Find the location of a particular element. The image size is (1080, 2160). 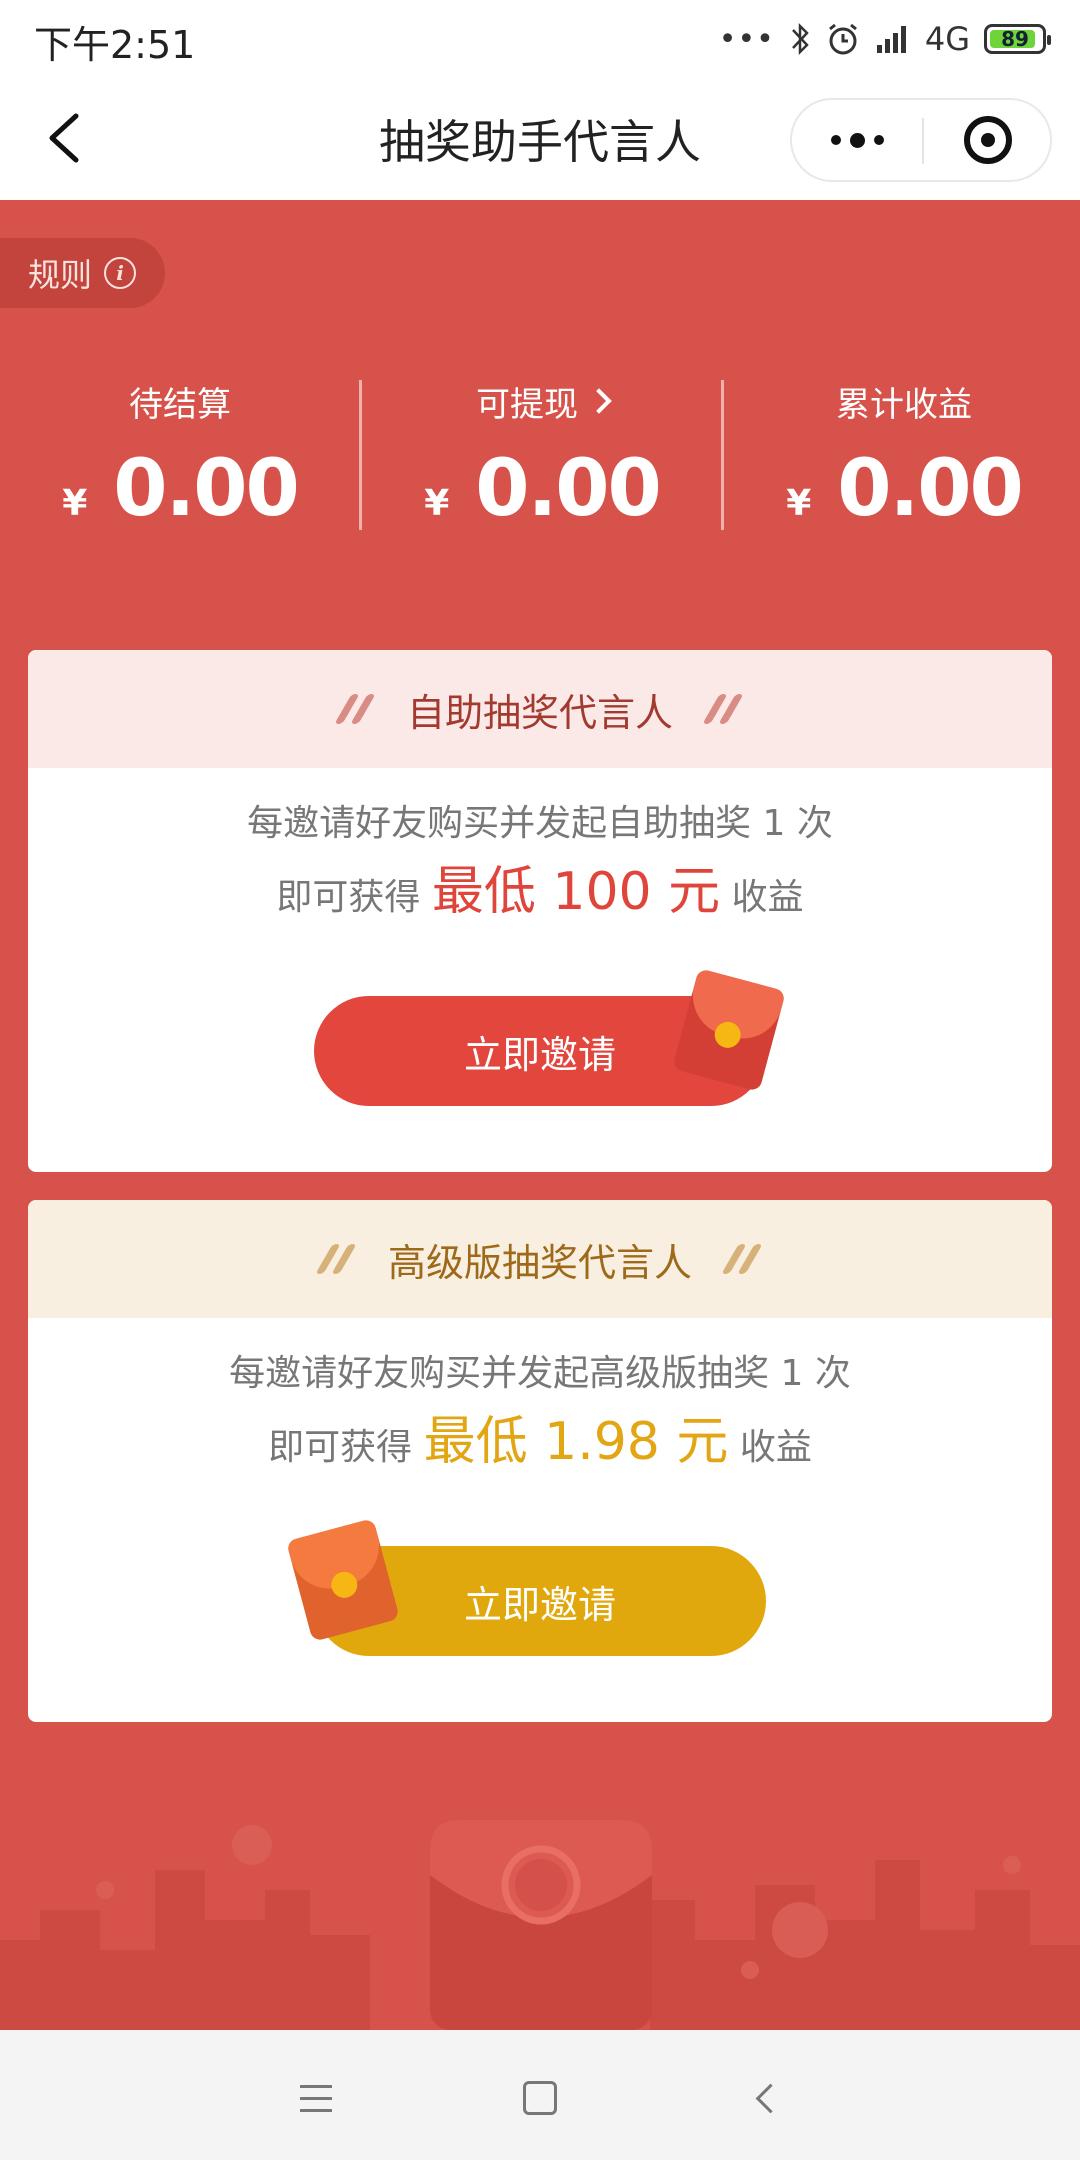

card-description: 每邀请好友购买并发起自助抽奖 1 次 即可获得 最低 100 元 收益 is located at coordinates (540, 861).